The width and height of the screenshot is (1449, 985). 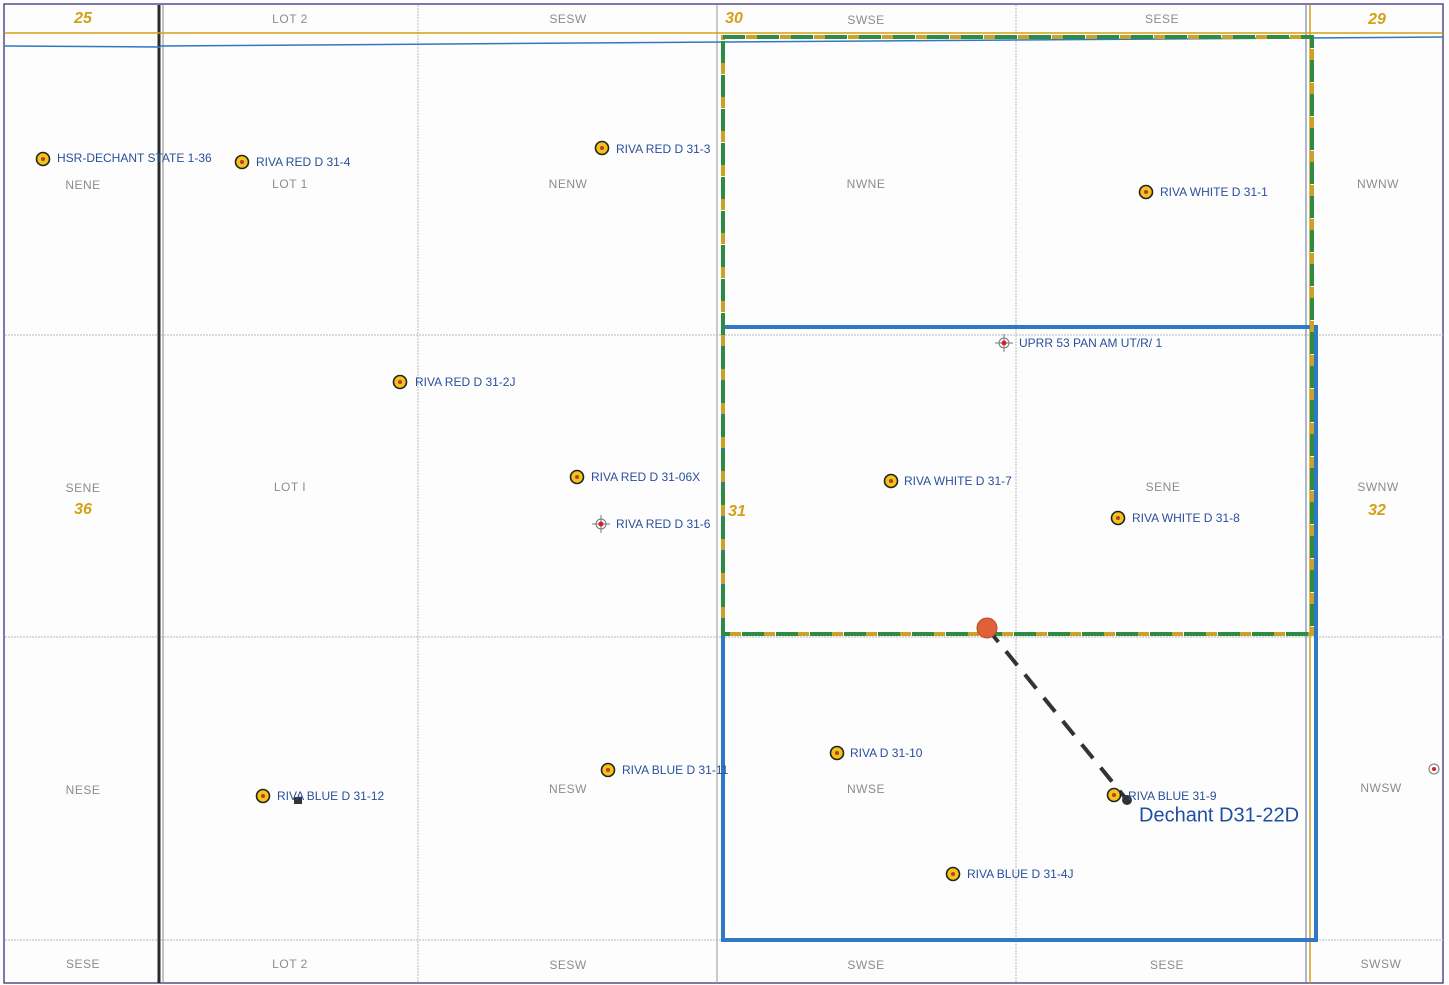 What do you see at coordinates (886, 753) in the screenshot?
I see `well-label: RIVA D 31-10` at bounding box center [886, 753].